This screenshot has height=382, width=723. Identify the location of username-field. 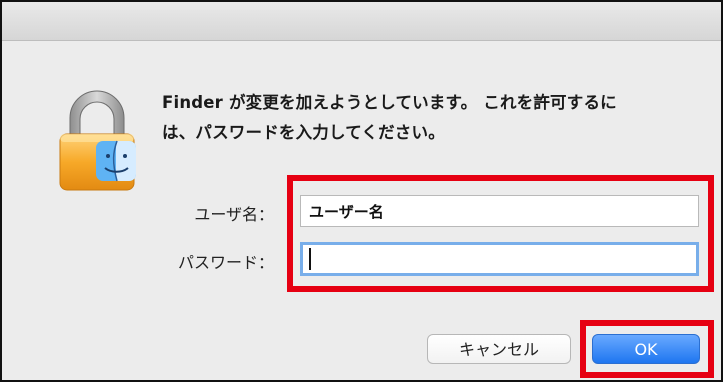
(499, 211).